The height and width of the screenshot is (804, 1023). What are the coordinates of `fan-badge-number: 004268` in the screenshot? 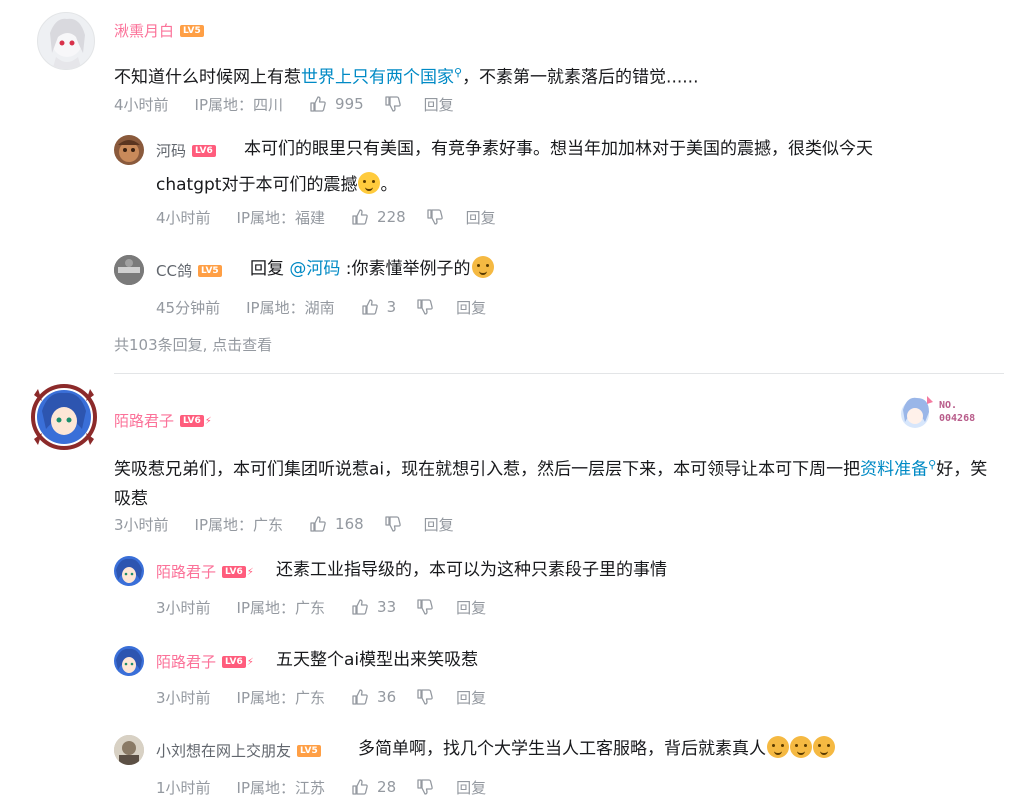 It's located at (957, 418).